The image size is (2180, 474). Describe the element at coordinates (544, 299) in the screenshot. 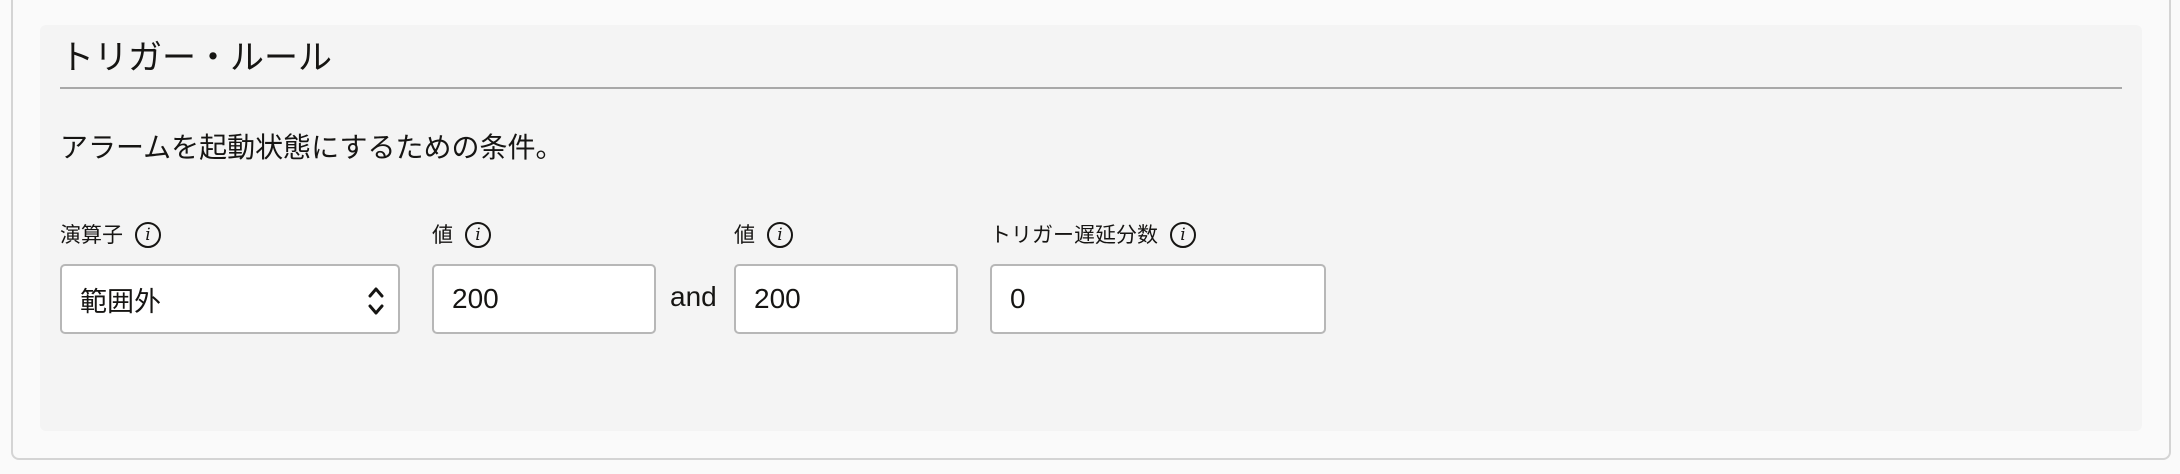

I see `value1-input: 200` at that location.